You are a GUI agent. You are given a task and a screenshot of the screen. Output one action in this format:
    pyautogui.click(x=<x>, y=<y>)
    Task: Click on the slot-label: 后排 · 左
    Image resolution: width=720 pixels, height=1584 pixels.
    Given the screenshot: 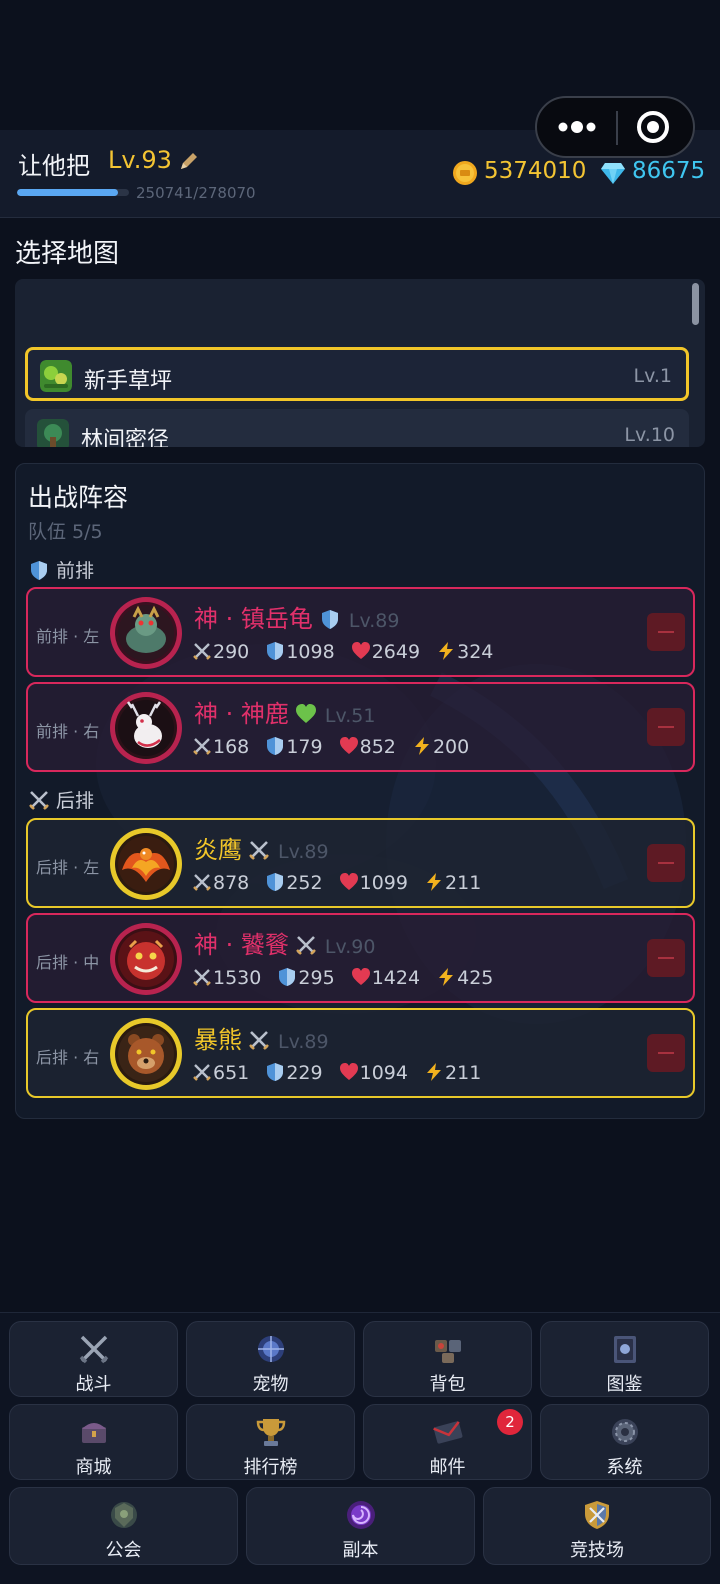 What is the action you would take?
    pyautogui.click(x=68, y=867)
    